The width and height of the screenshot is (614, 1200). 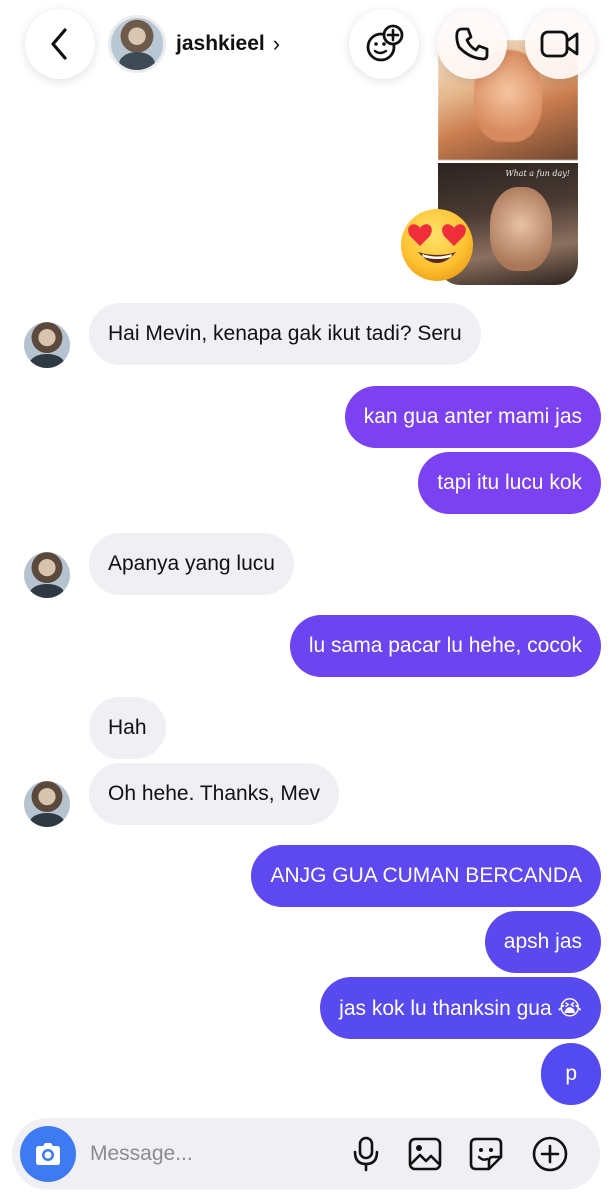 I want to click on message-outgoing: tapi itu lucu kok, so click(x=509, y=483).